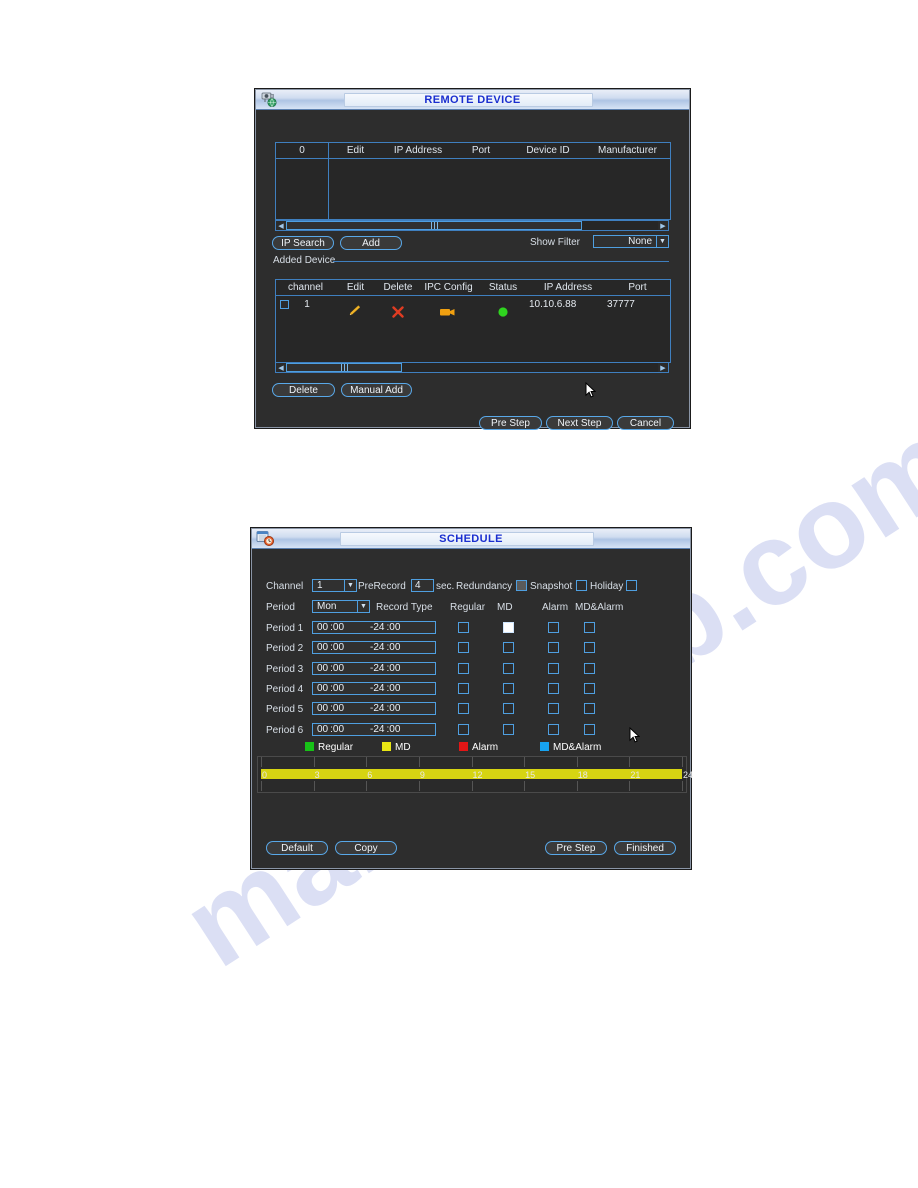  What do you see at coordinates (297, 848) in the screenshot?
I see `default-button: Default` at bounding box center [297, 848].